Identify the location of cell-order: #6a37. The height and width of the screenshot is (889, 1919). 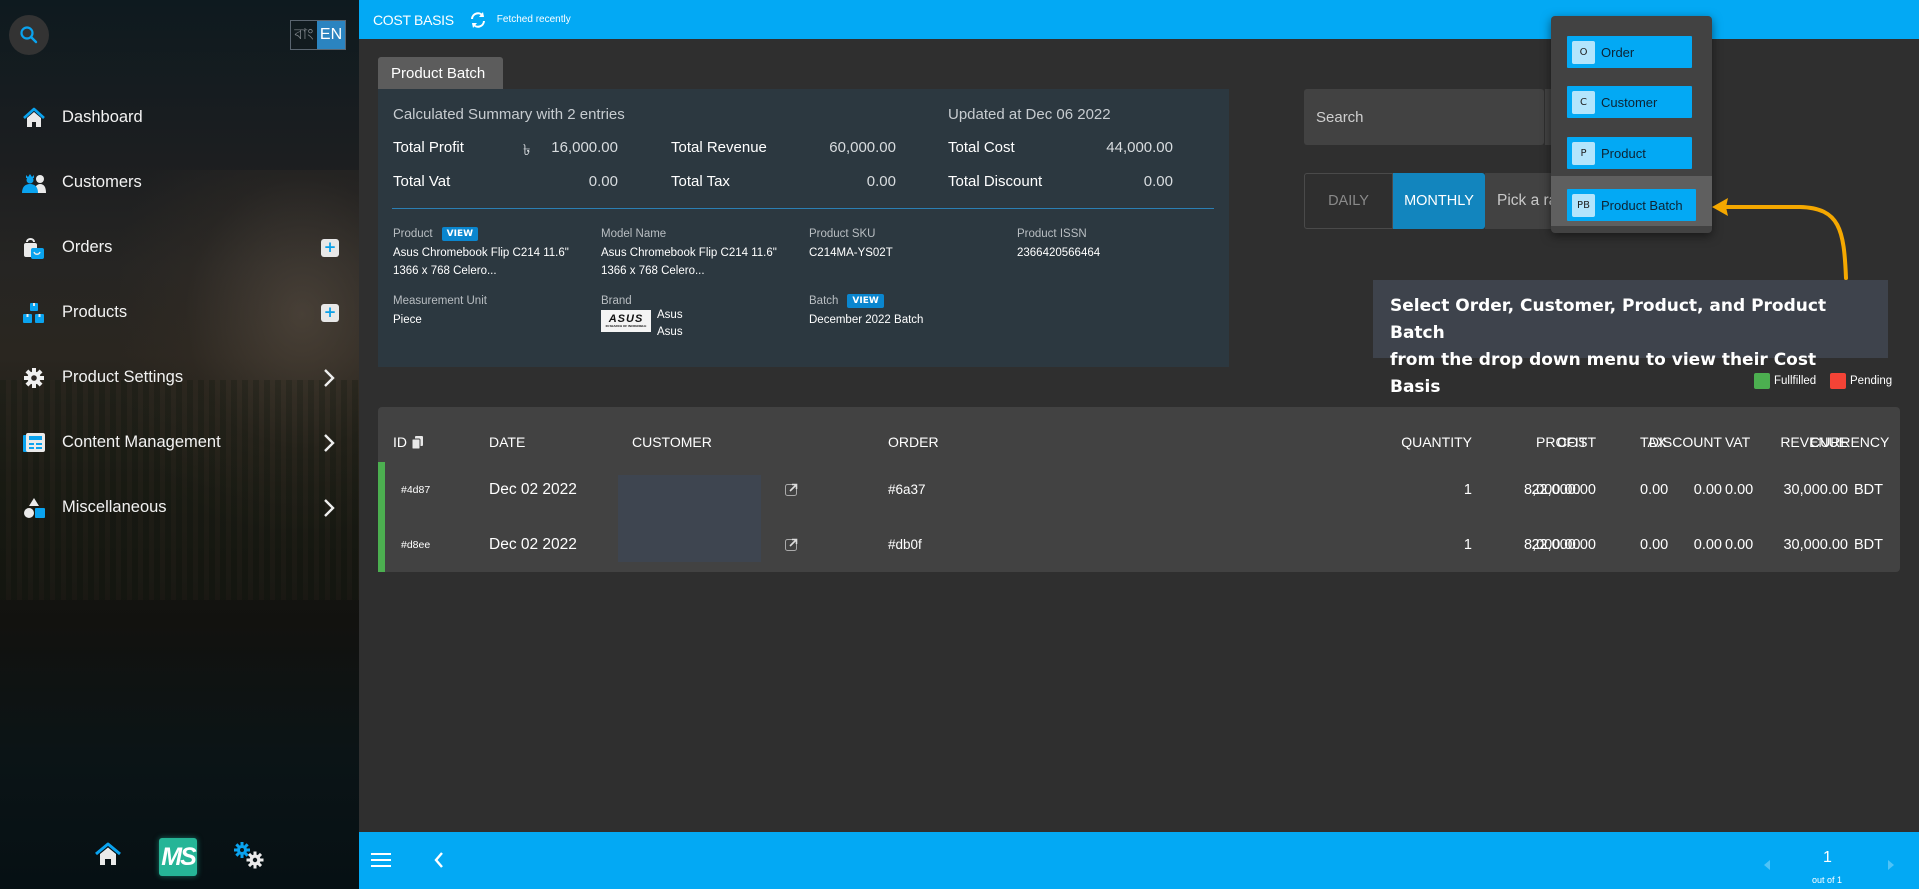
(907, 489).